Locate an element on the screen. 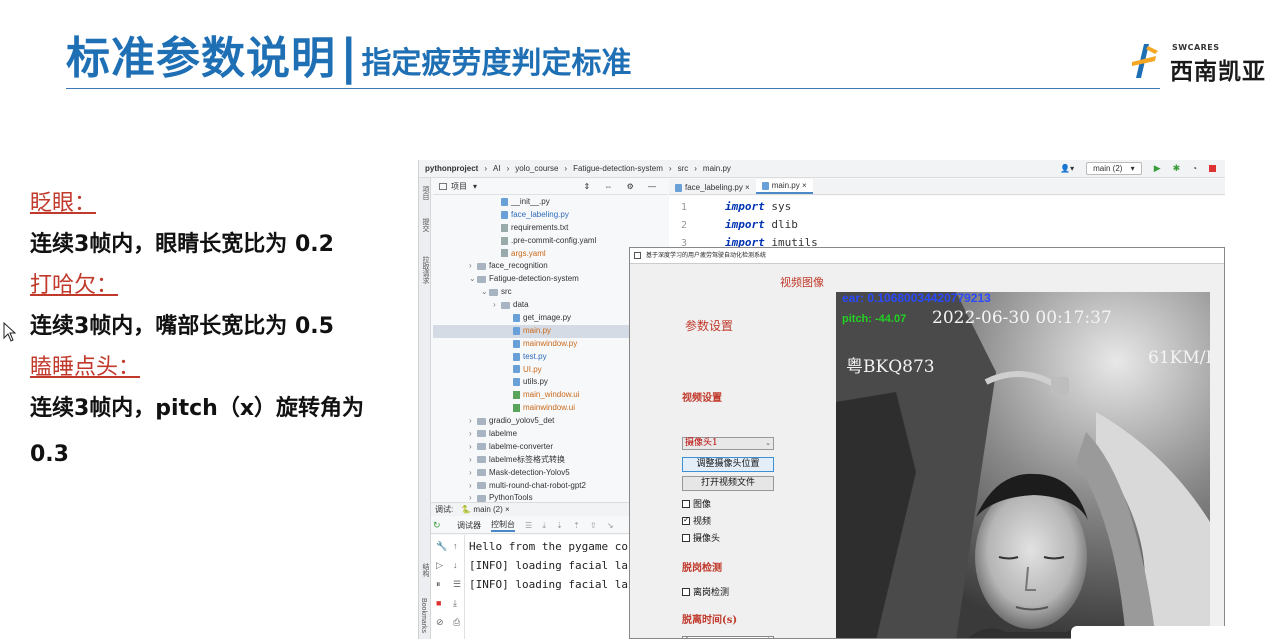  tree-item-label: args.yaml is located at coordinates (528, 253).